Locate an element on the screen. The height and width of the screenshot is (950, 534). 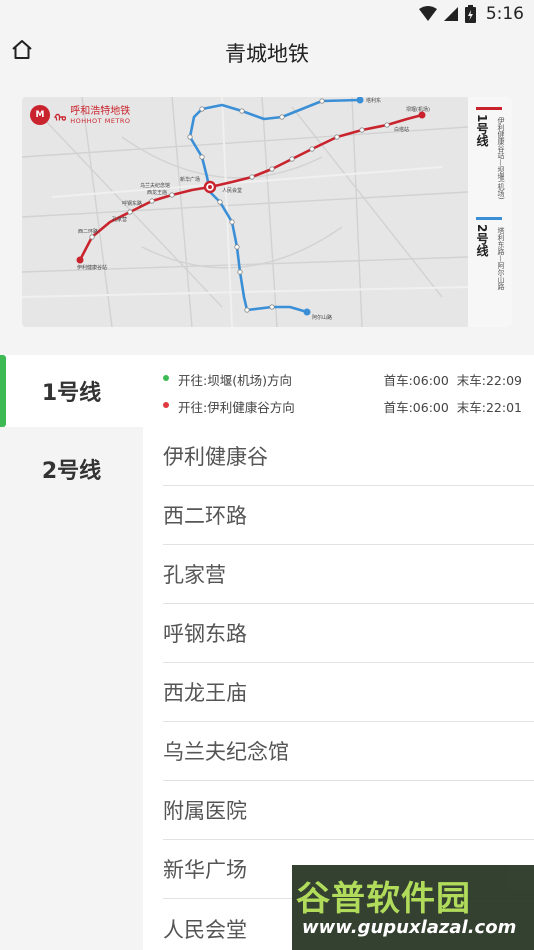
map-label-kongjia: 孔家营 is located at coordinates (119, 219).